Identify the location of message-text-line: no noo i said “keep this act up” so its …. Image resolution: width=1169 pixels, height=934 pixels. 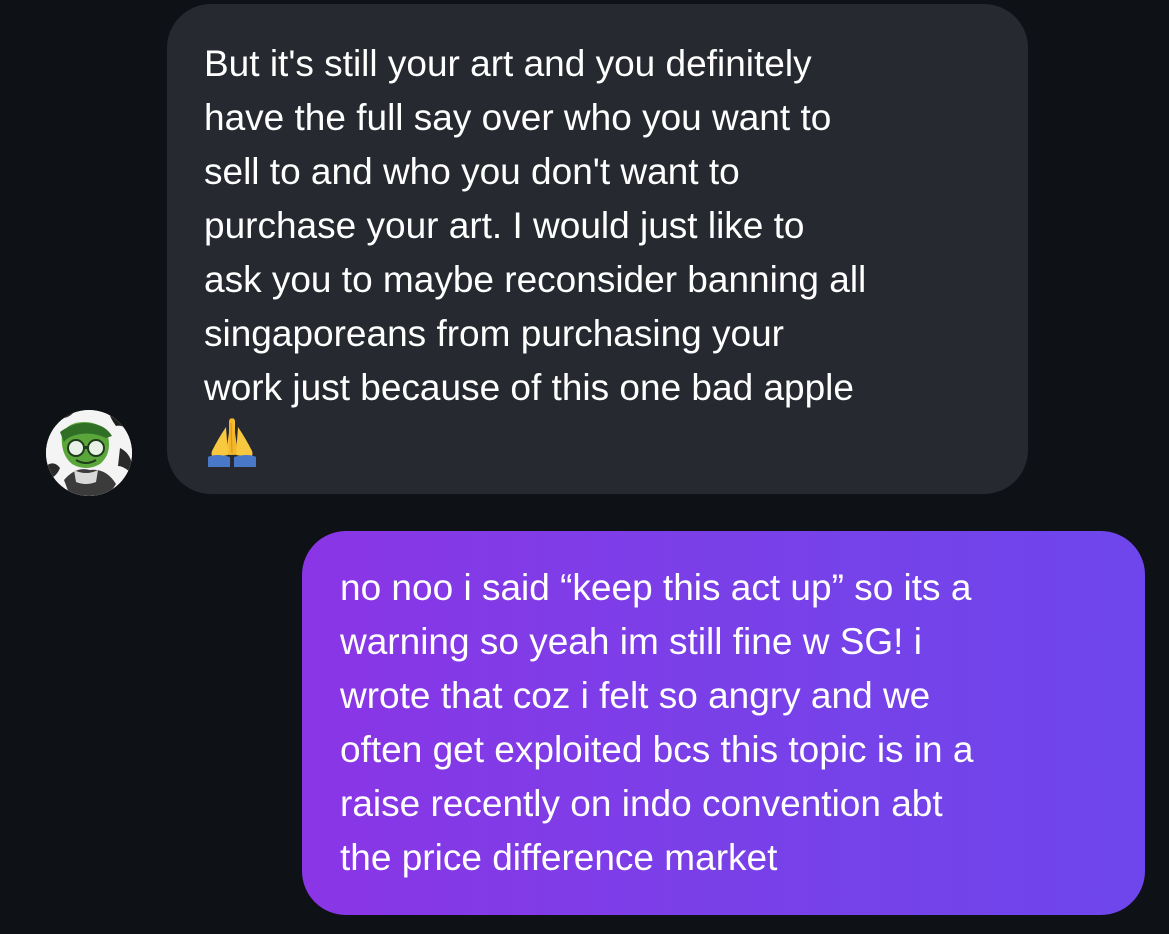
(656, 587).